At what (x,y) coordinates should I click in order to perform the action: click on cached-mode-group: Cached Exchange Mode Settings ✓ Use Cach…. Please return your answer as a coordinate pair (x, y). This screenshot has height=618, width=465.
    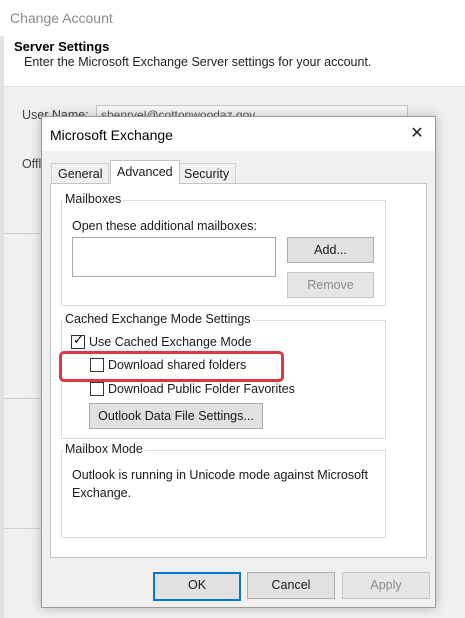
    Looking at the image, I should click on (222, 375).